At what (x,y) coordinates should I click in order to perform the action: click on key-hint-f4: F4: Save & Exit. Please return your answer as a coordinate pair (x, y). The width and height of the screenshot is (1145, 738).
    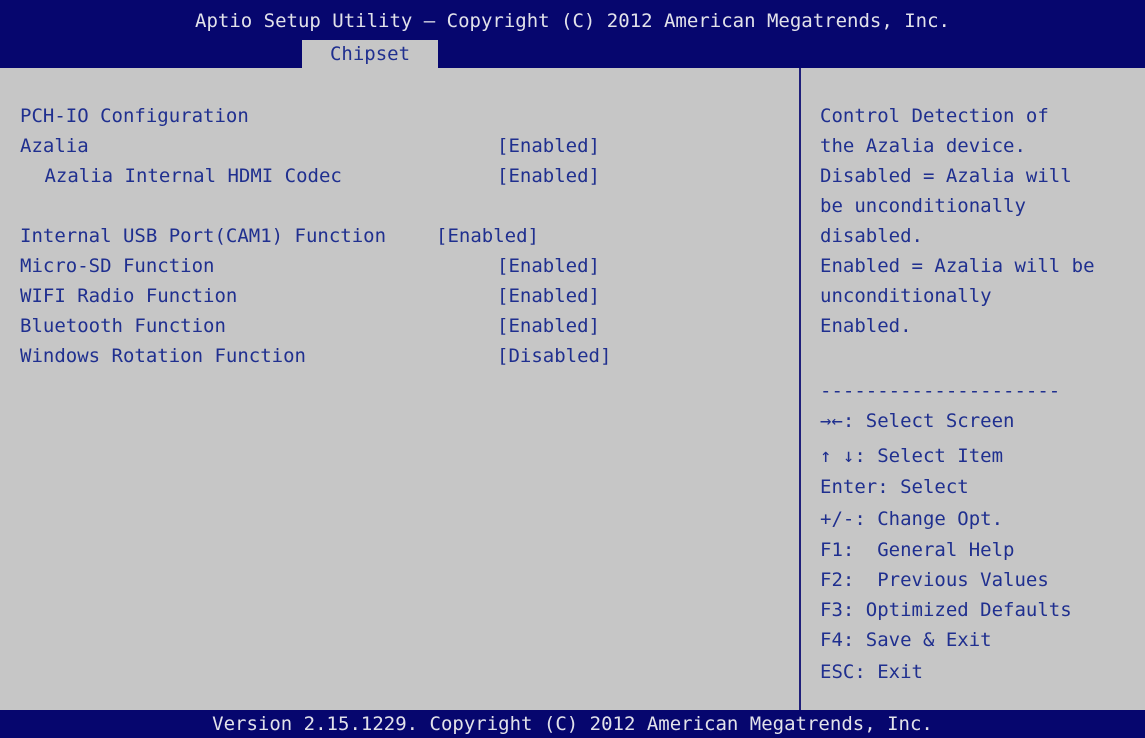
    Looking at the image, I should click on (906, 640).